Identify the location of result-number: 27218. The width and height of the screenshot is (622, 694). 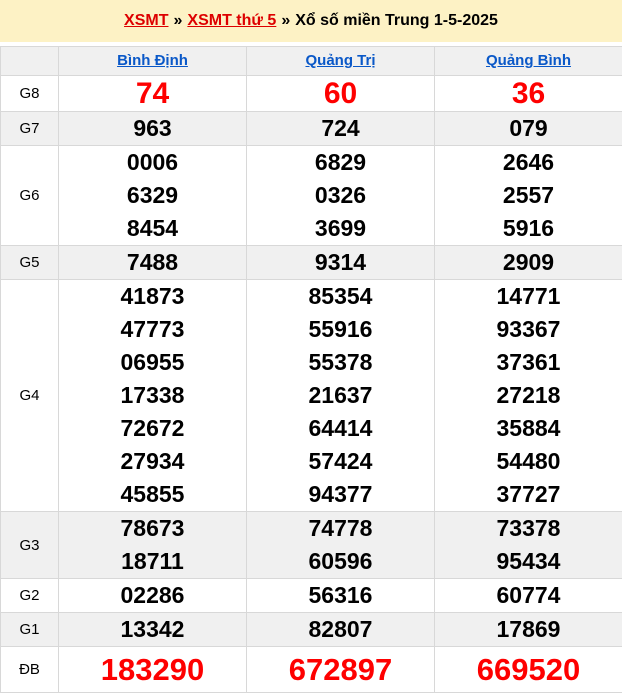
(528, 395).